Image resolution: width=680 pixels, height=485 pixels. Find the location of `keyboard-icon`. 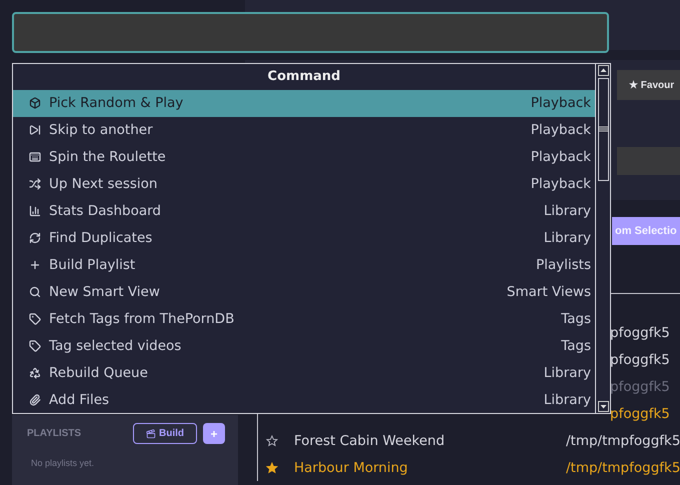

keyboard-icon is located at coordinates (35, 157).